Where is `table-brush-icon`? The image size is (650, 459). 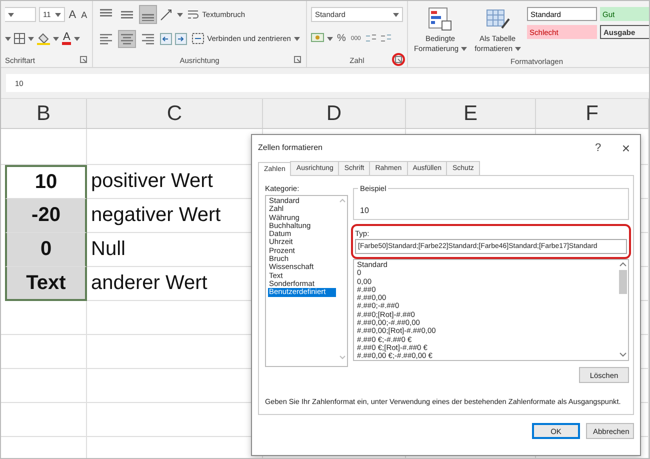 table-brush-icon is located at coordinates (498, 19).